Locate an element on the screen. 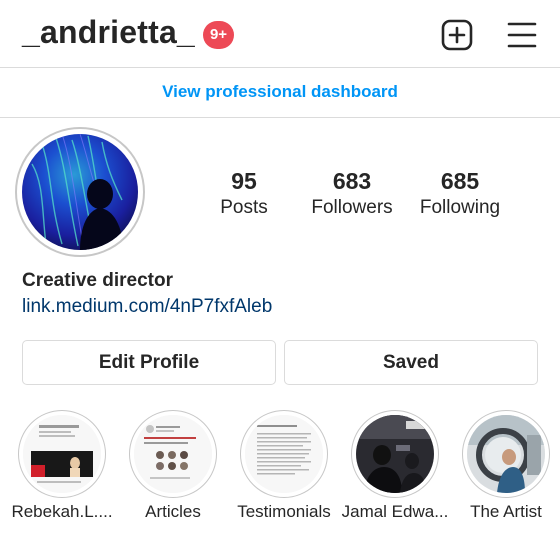 This screenshot has height=543, width=560. hamburger-menu-icon is located at coordinates (522, 35).